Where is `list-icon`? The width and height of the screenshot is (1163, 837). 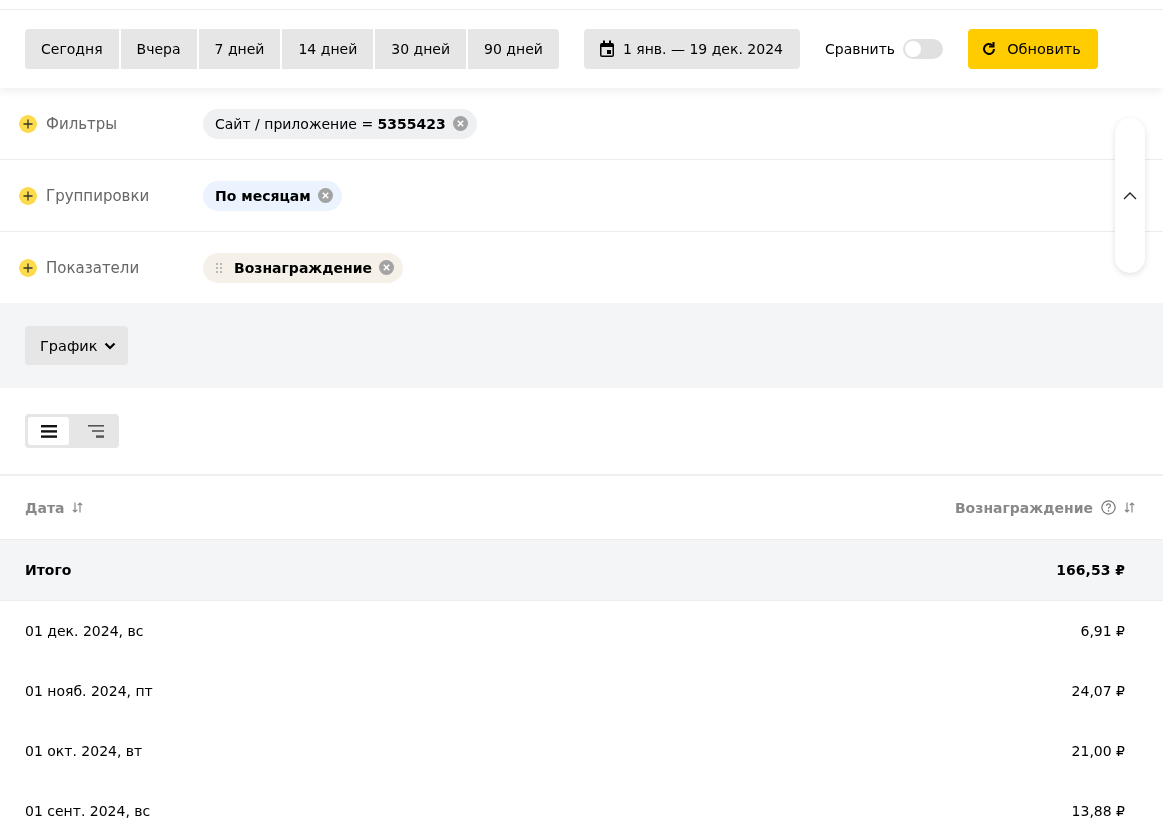
list-icon is located at coordinates (48, 431).